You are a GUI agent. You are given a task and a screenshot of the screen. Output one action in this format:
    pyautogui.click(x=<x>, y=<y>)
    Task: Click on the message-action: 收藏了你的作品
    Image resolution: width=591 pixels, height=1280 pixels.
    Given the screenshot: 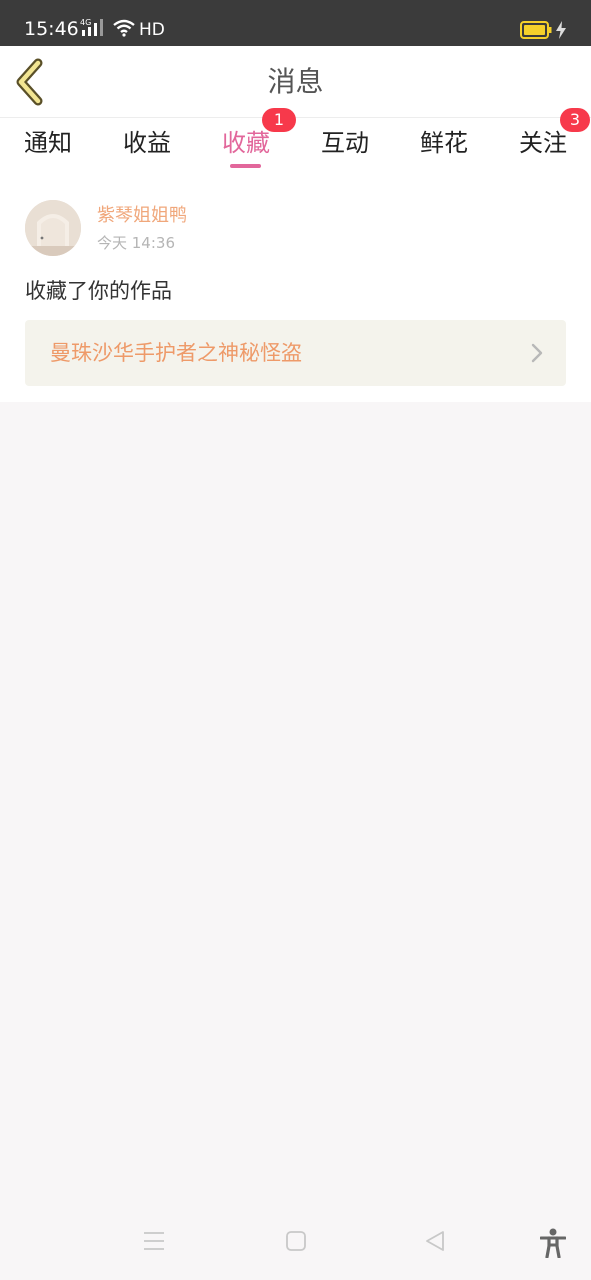 What is the action you would take?
    pyautogui.click(x=98, y=291)
    